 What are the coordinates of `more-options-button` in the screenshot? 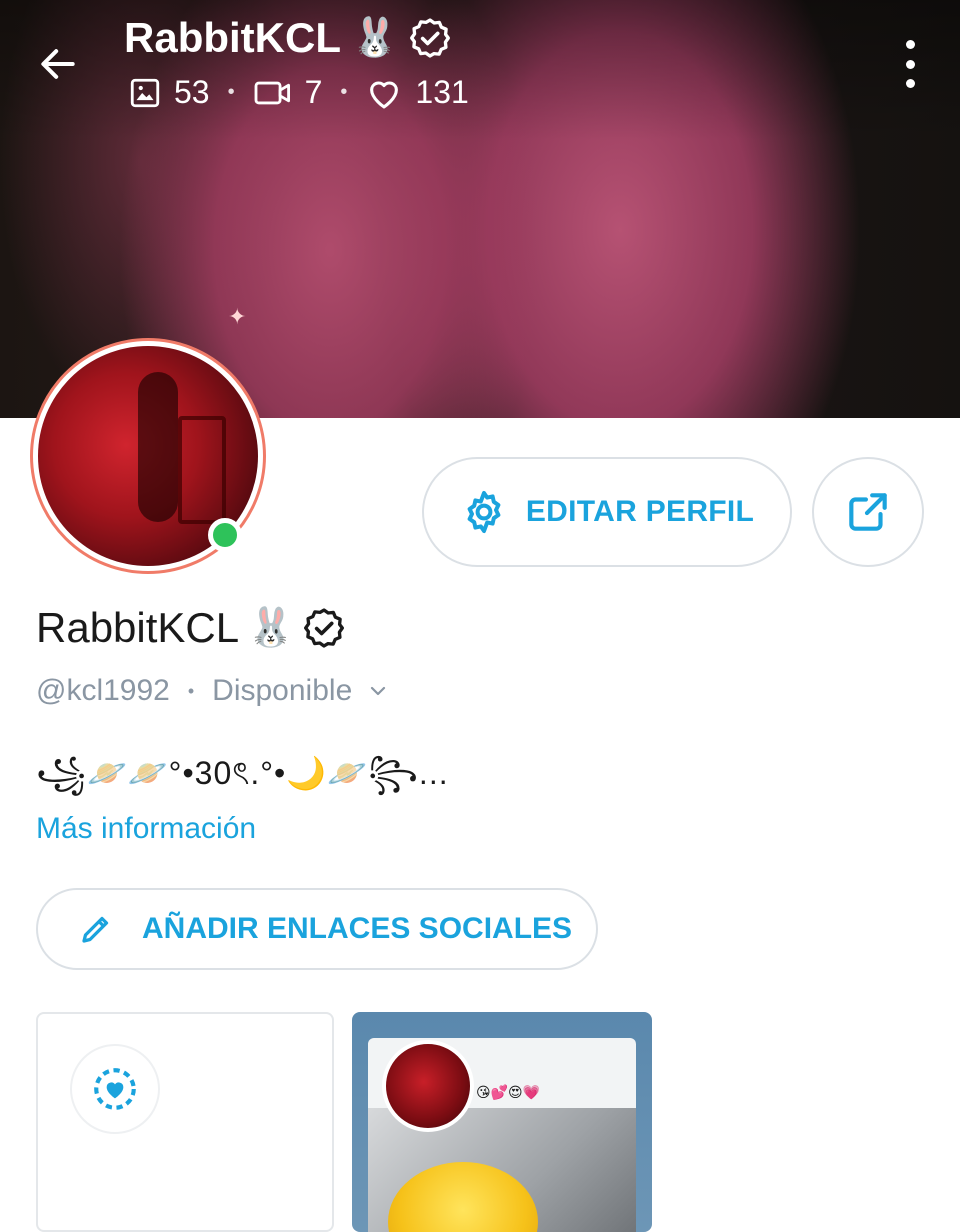 It's located at (910, 64).